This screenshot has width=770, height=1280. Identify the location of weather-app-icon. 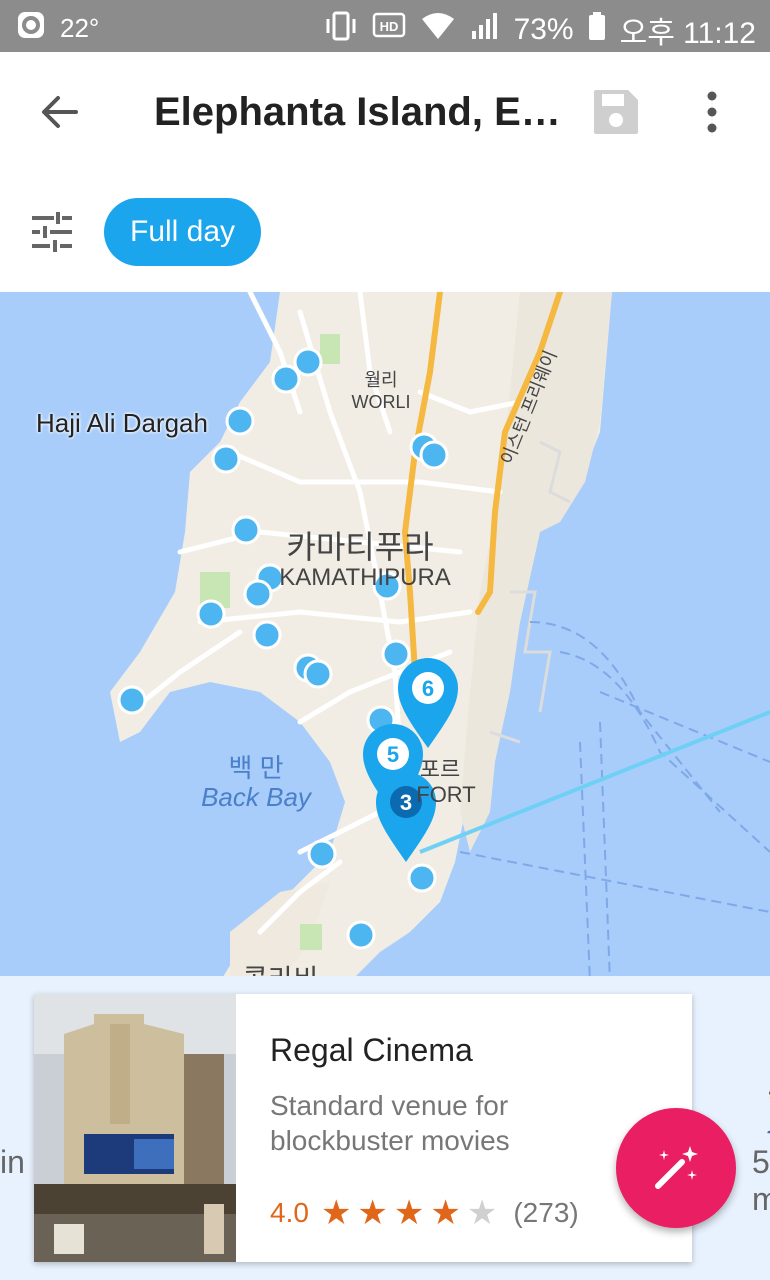
(31, 28).